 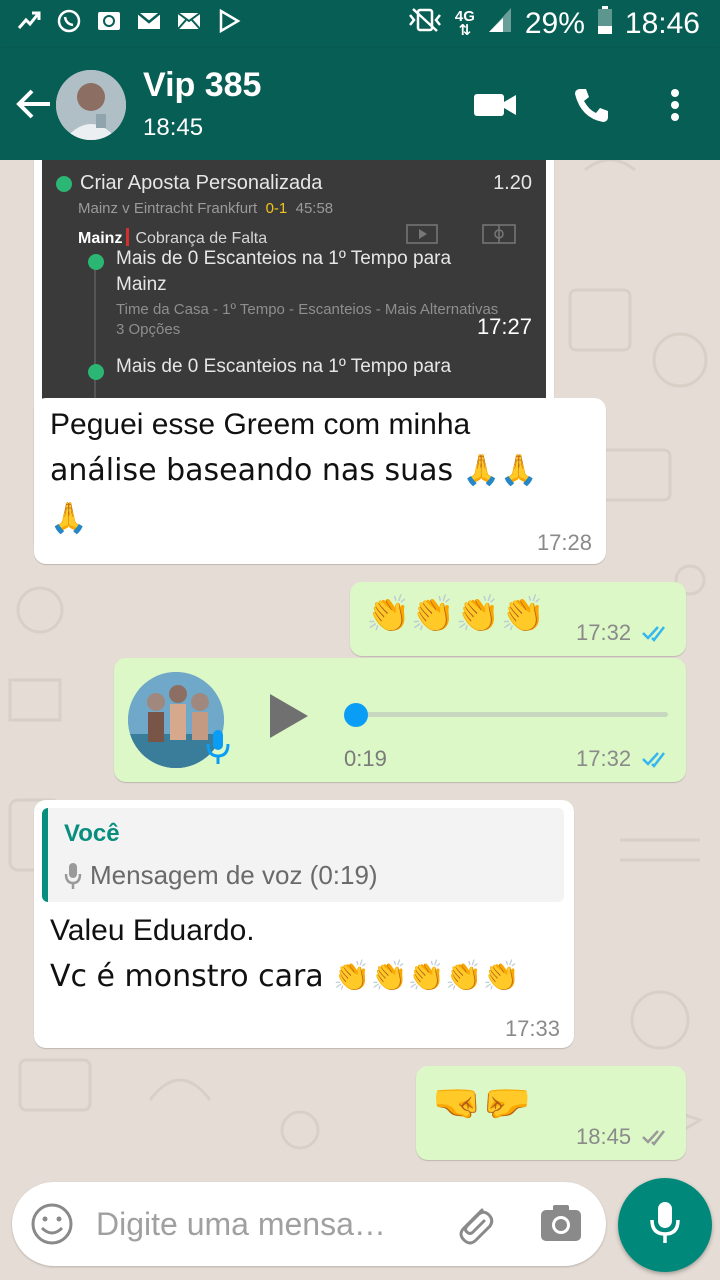 I want to click on clock: 18:46, so click(x=662, y=23).